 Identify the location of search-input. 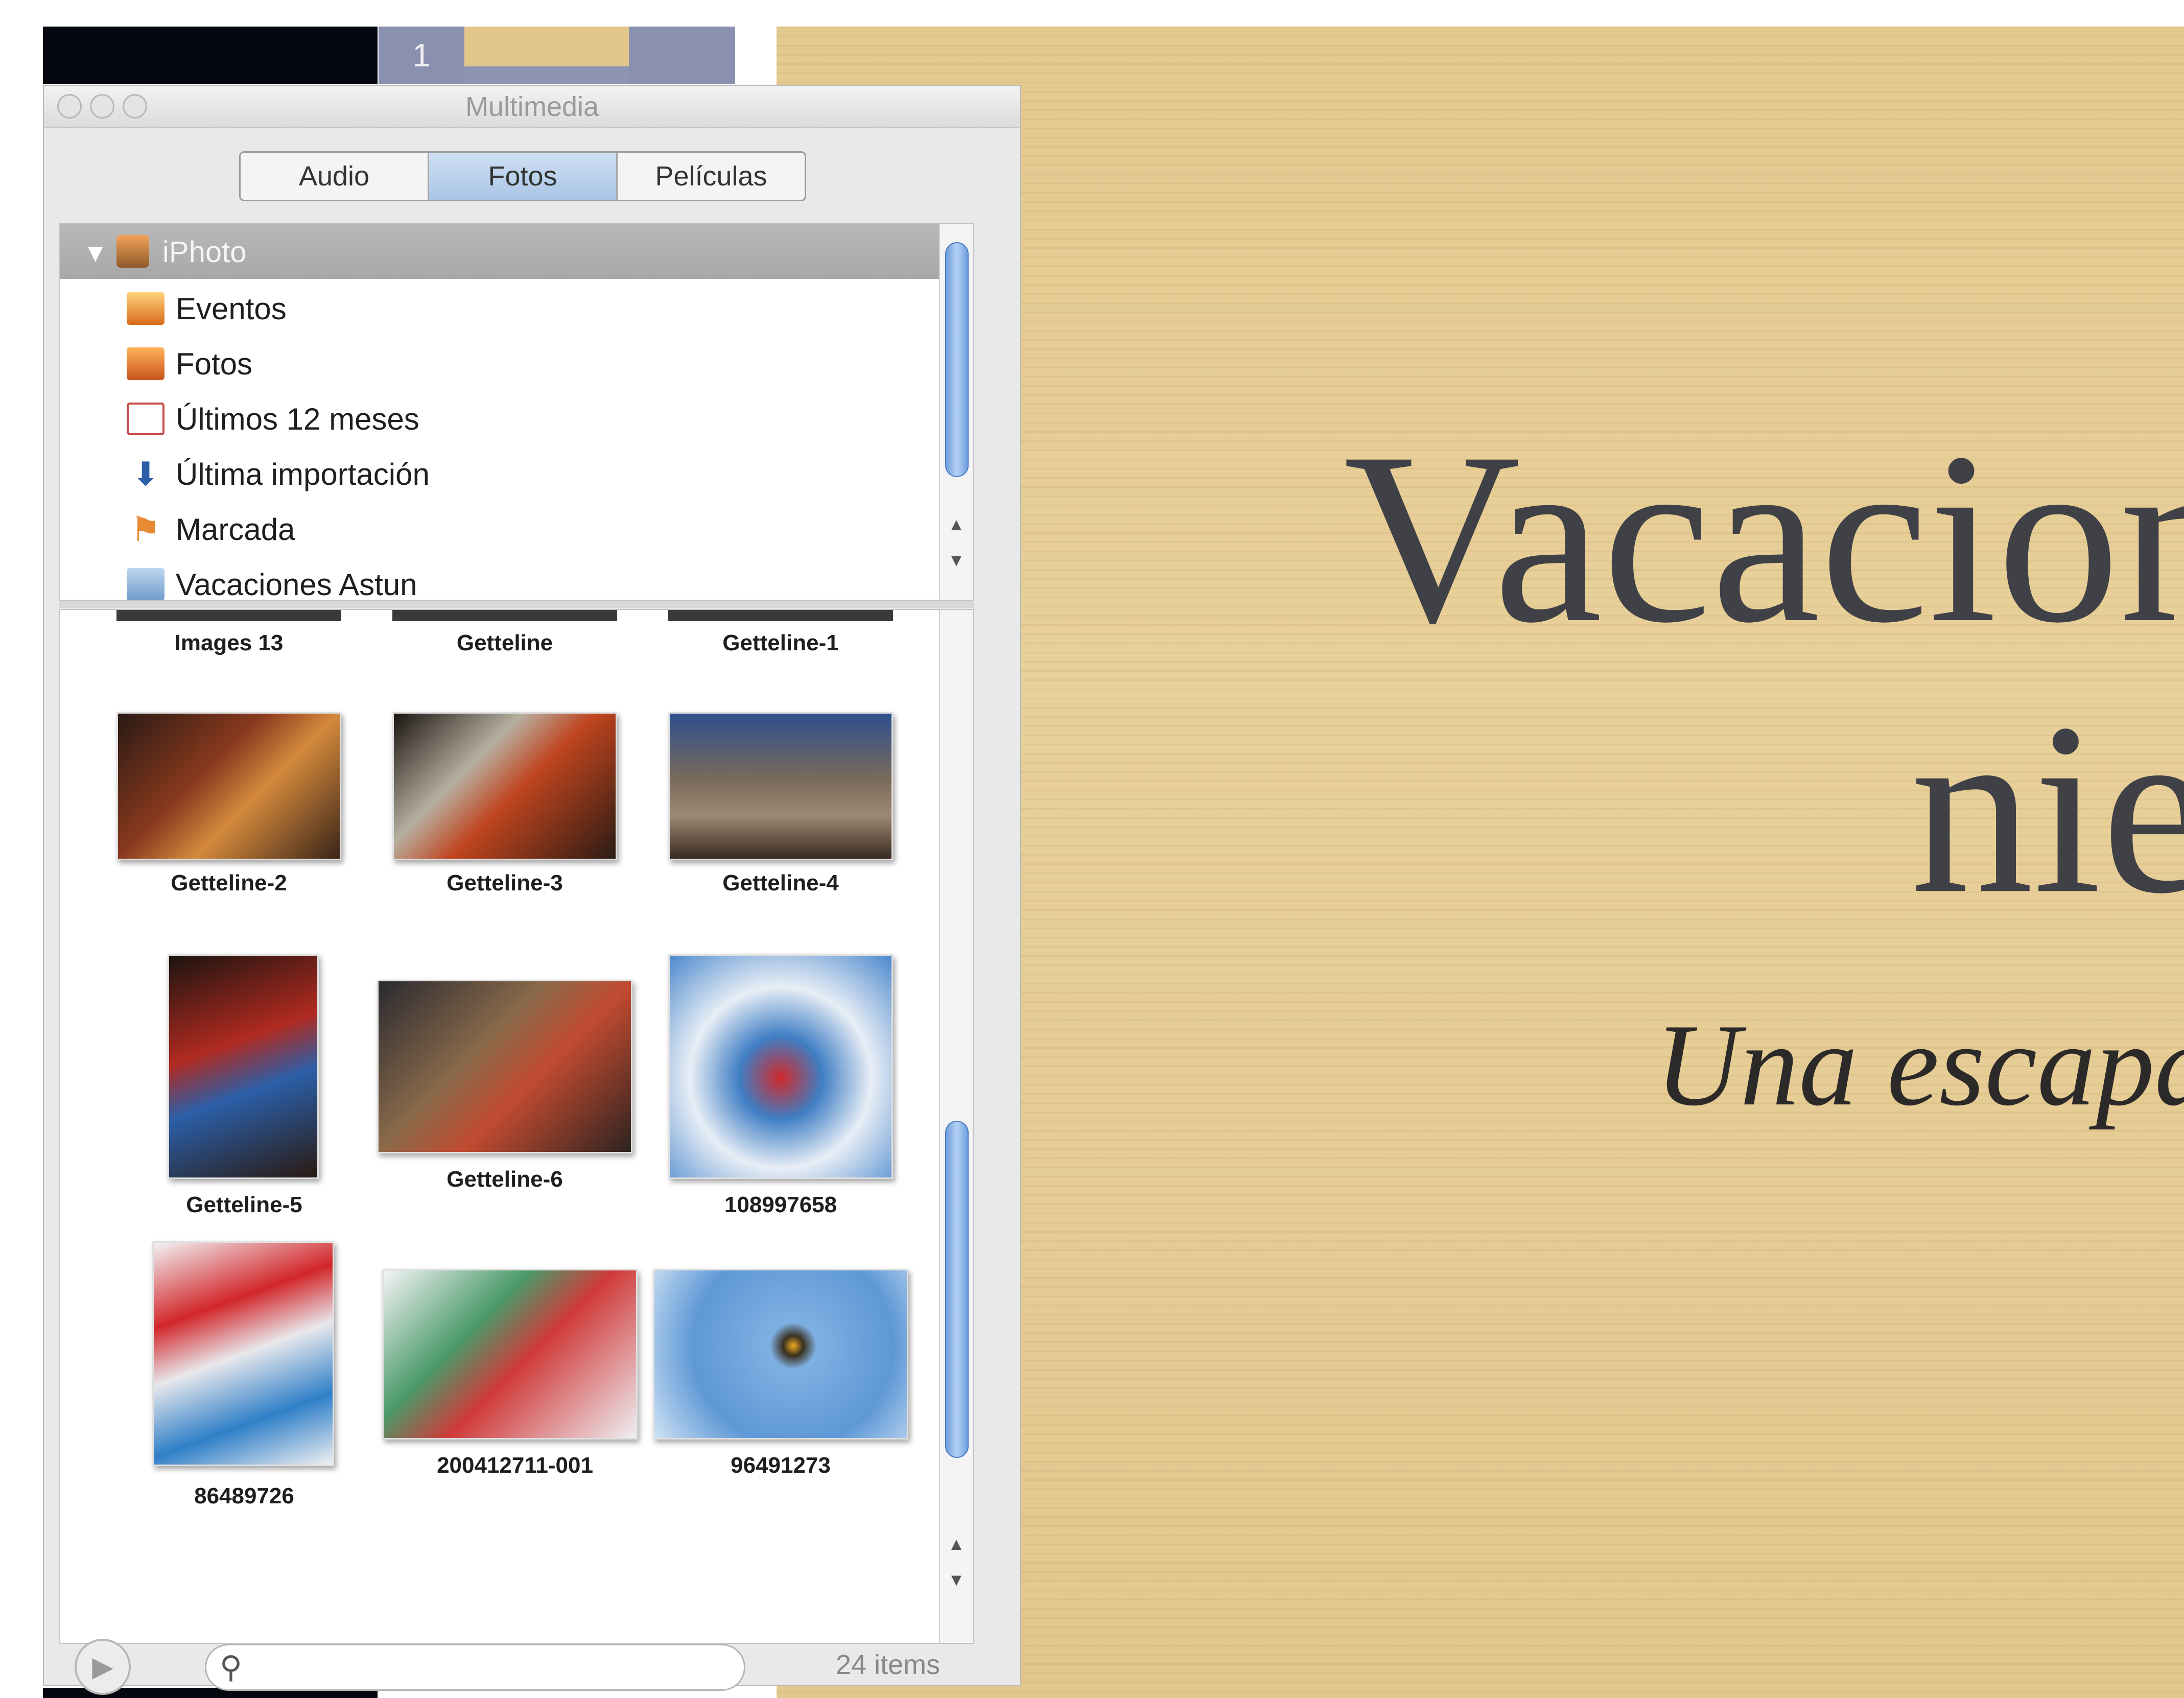
(493, 1667).